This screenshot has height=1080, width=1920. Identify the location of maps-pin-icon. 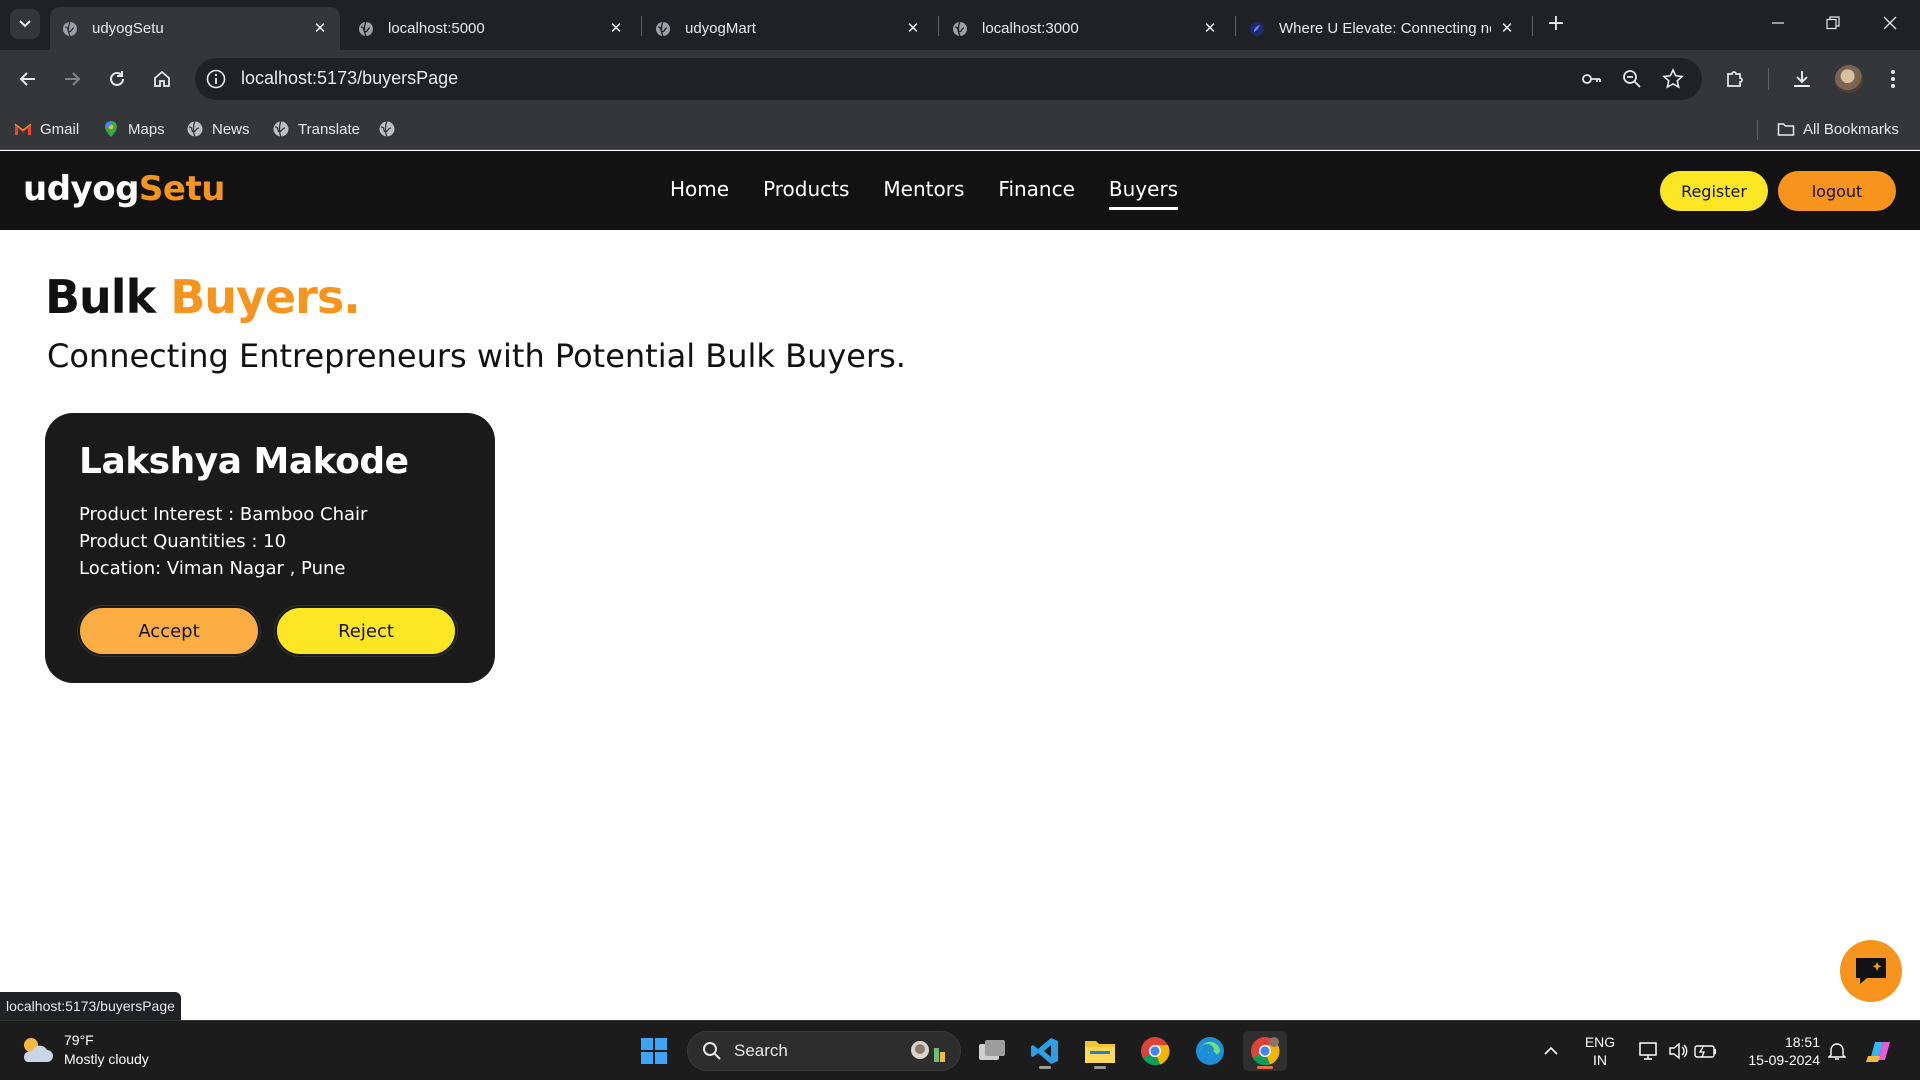
(111, 129).